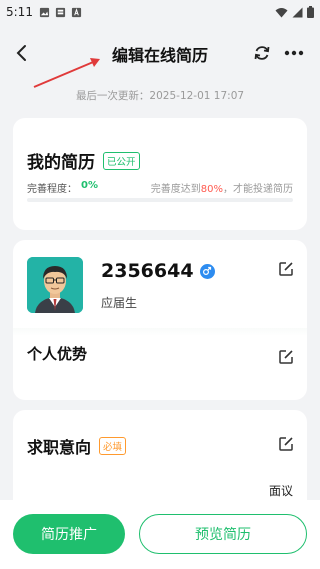 The height and width of the screenshot is (569, 320). I want to click on notification-icon, so click(60, 12).